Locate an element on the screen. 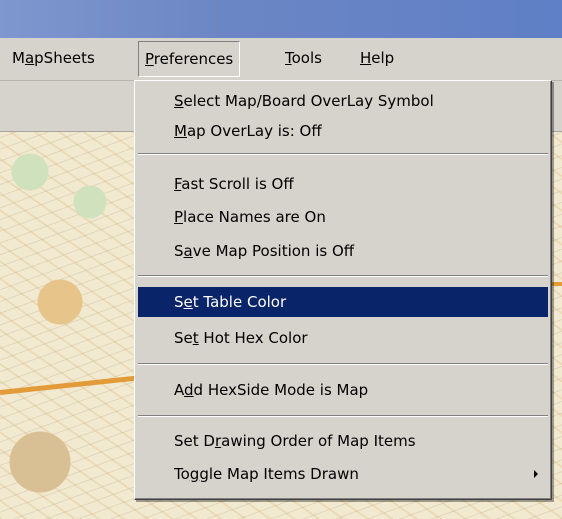  menu-item-add-hexside-mode: Add HexSide Mode is Map is located at coordinates (343, 390).